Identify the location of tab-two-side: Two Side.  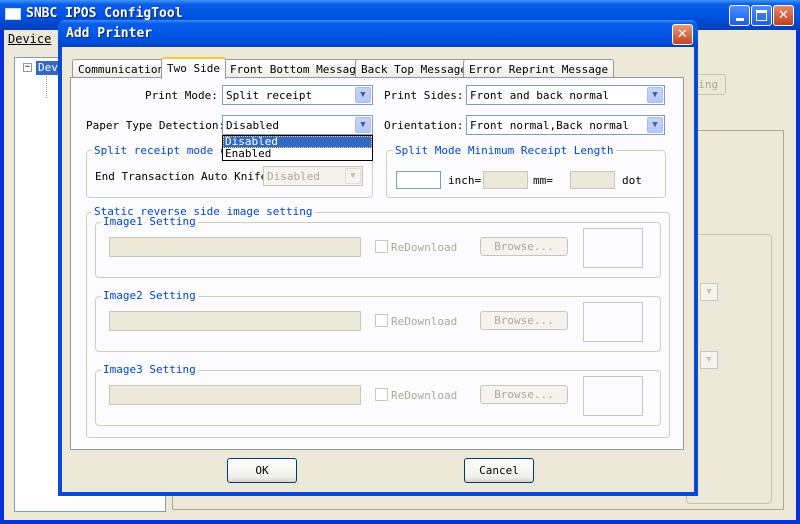
(193, 68).